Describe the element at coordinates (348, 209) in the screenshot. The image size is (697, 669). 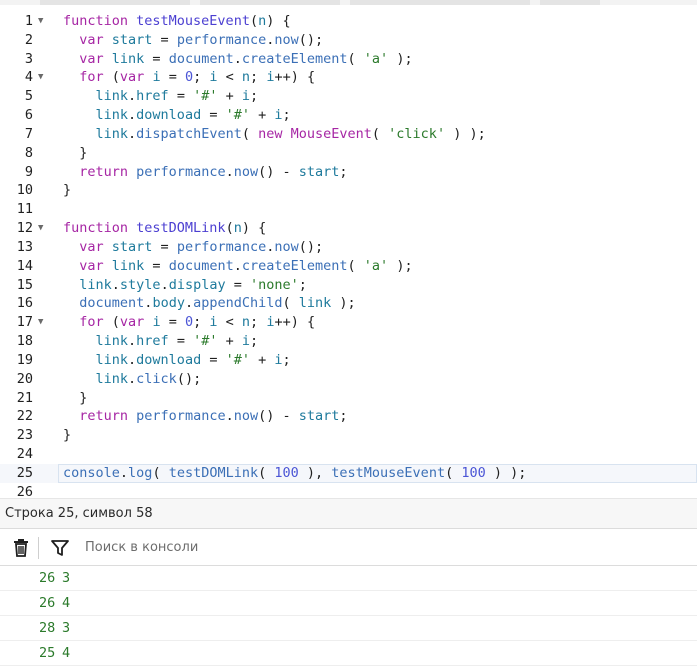
I see `code-line: 11` at that location.